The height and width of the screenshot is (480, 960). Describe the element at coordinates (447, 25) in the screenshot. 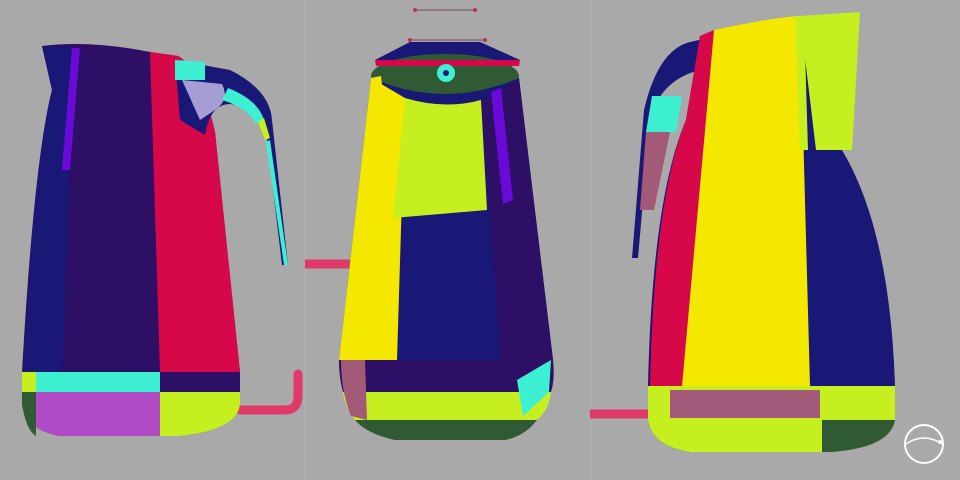

I see `origin-marker-icon` at that location.